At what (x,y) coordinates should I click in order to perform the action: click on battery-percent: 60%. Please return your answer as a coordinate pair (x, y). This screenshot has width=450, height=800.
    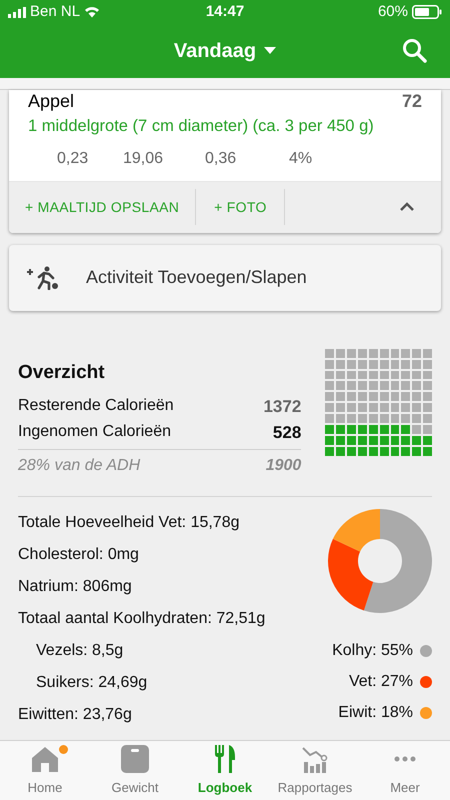
    Looking at the image, I should click on (393, 12).